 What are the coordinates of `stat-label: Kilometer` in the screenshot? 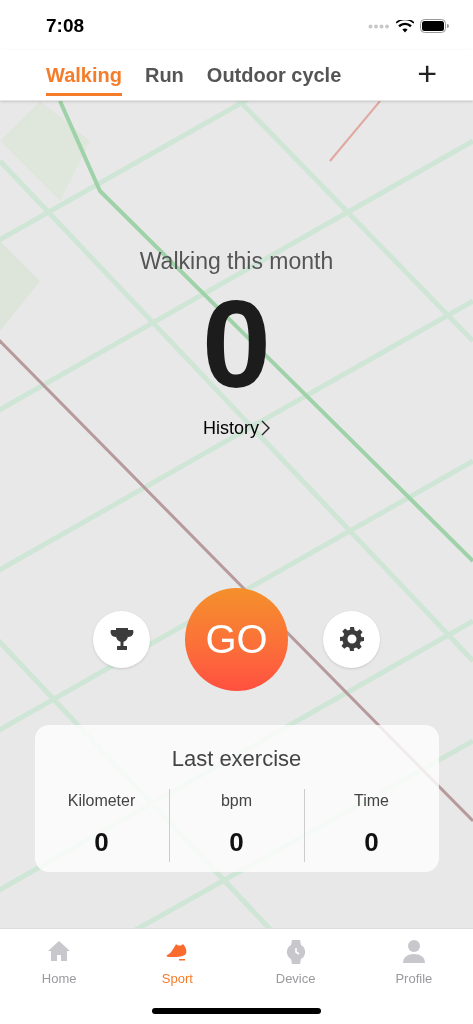 It's located at (101, 800).